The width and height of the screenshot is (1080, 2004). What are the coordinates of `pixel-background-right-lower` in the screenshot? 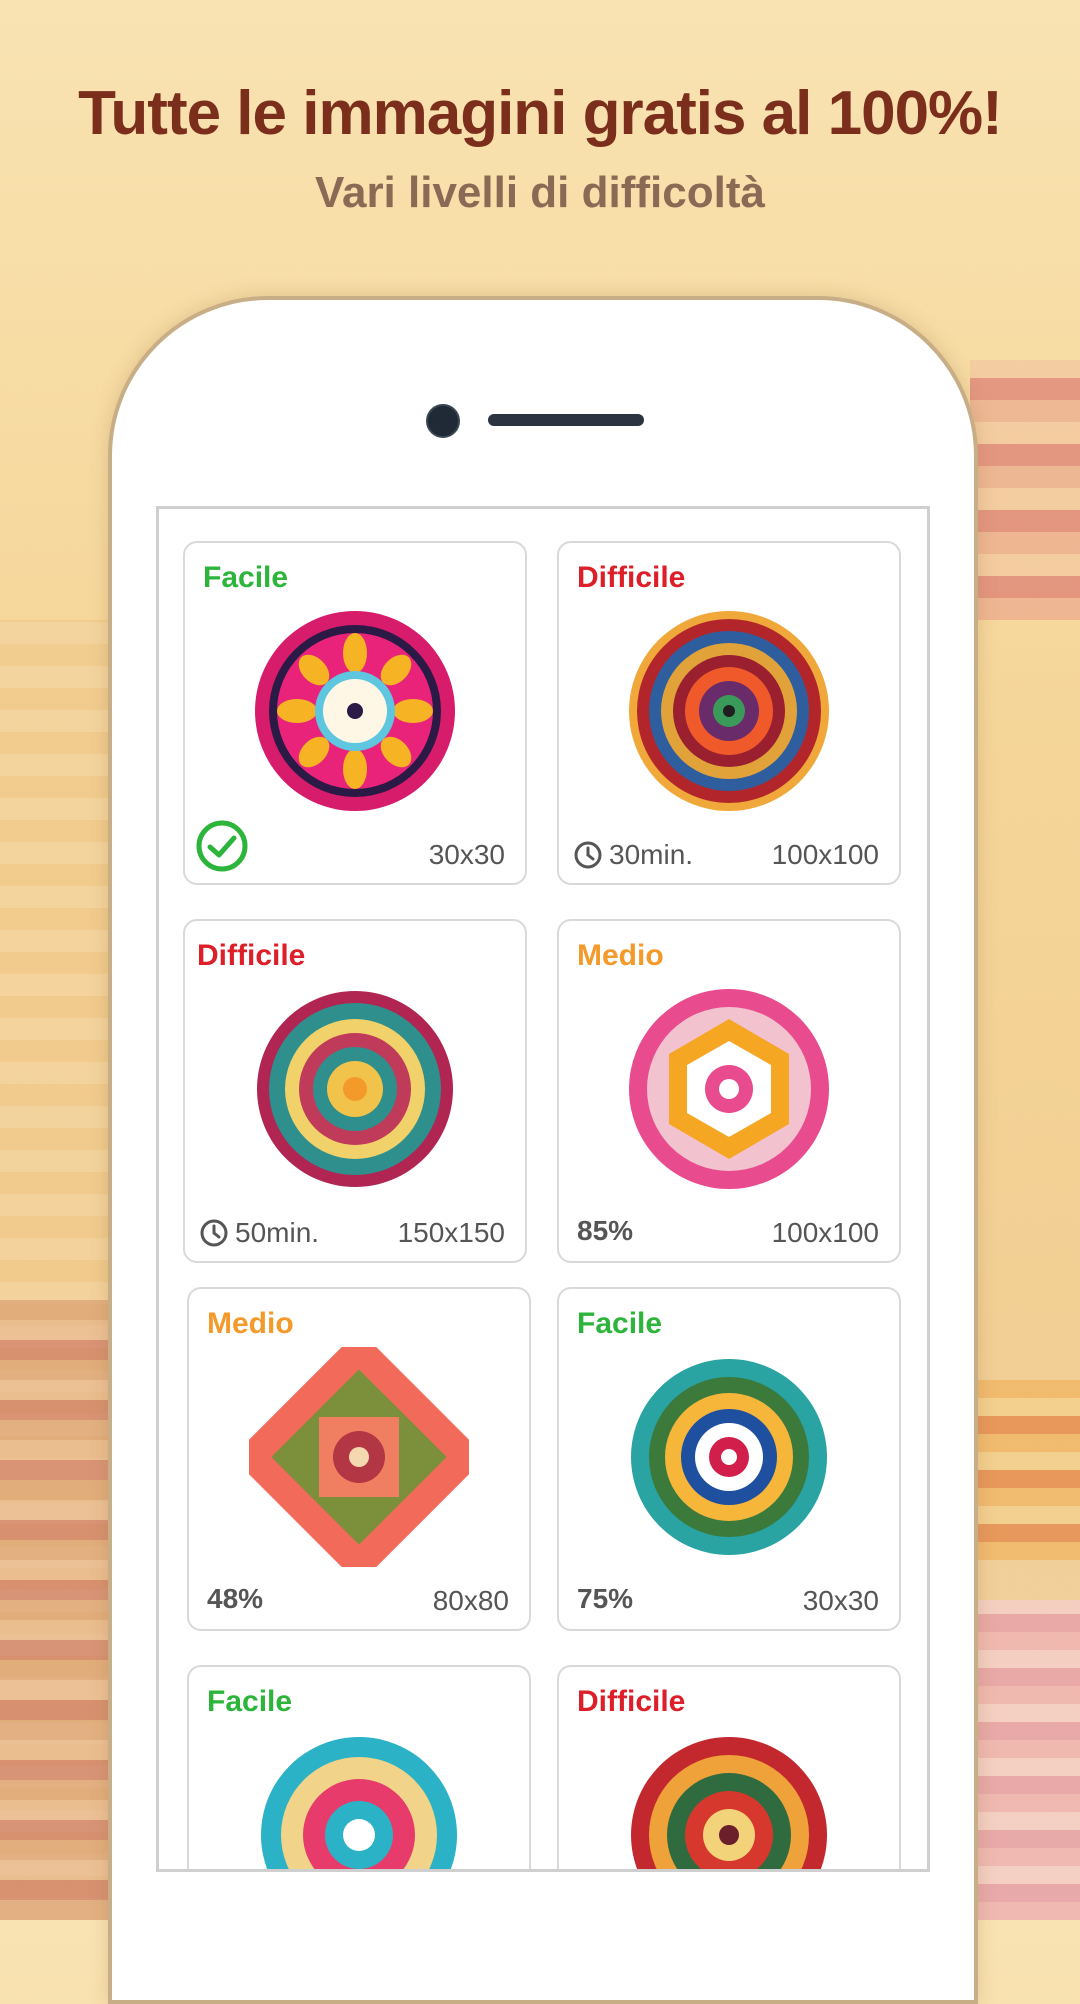 It's located at (1025, 1760).